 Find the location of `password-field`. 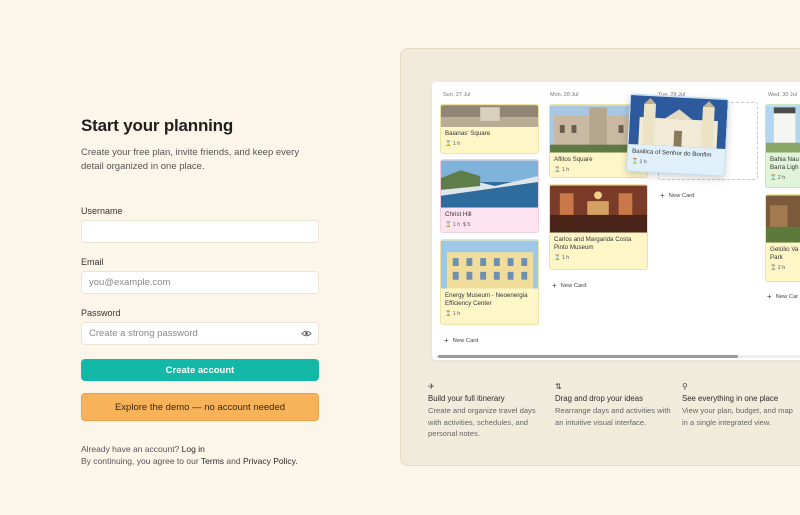

password-field is located at coordinates (200, 333).